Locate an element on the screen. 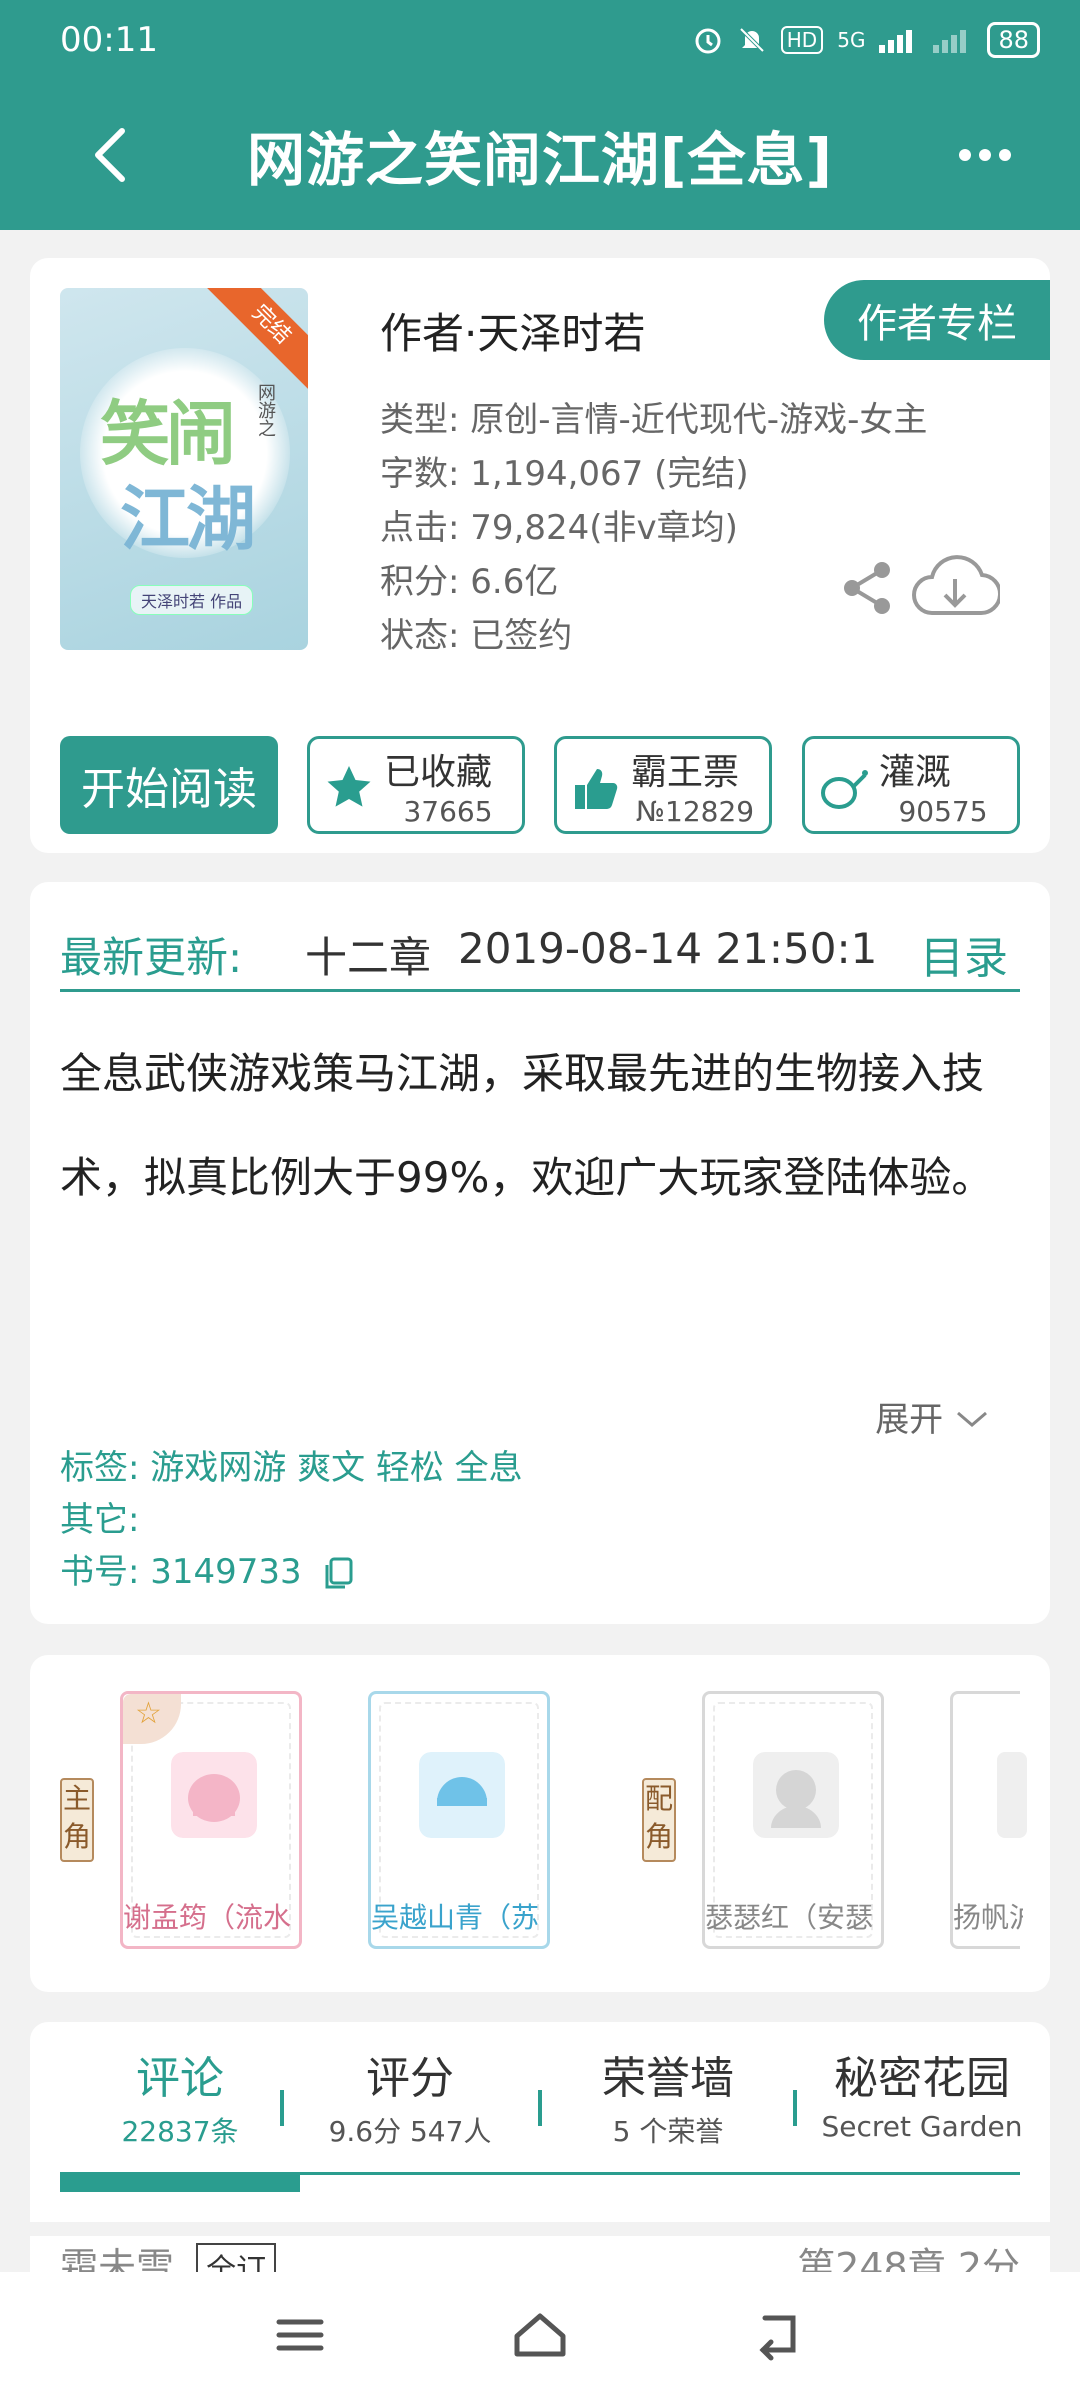  tags-line: 标签: 游戏网游 爽文 轻松 全息 is located at coordinates (291, 1468).